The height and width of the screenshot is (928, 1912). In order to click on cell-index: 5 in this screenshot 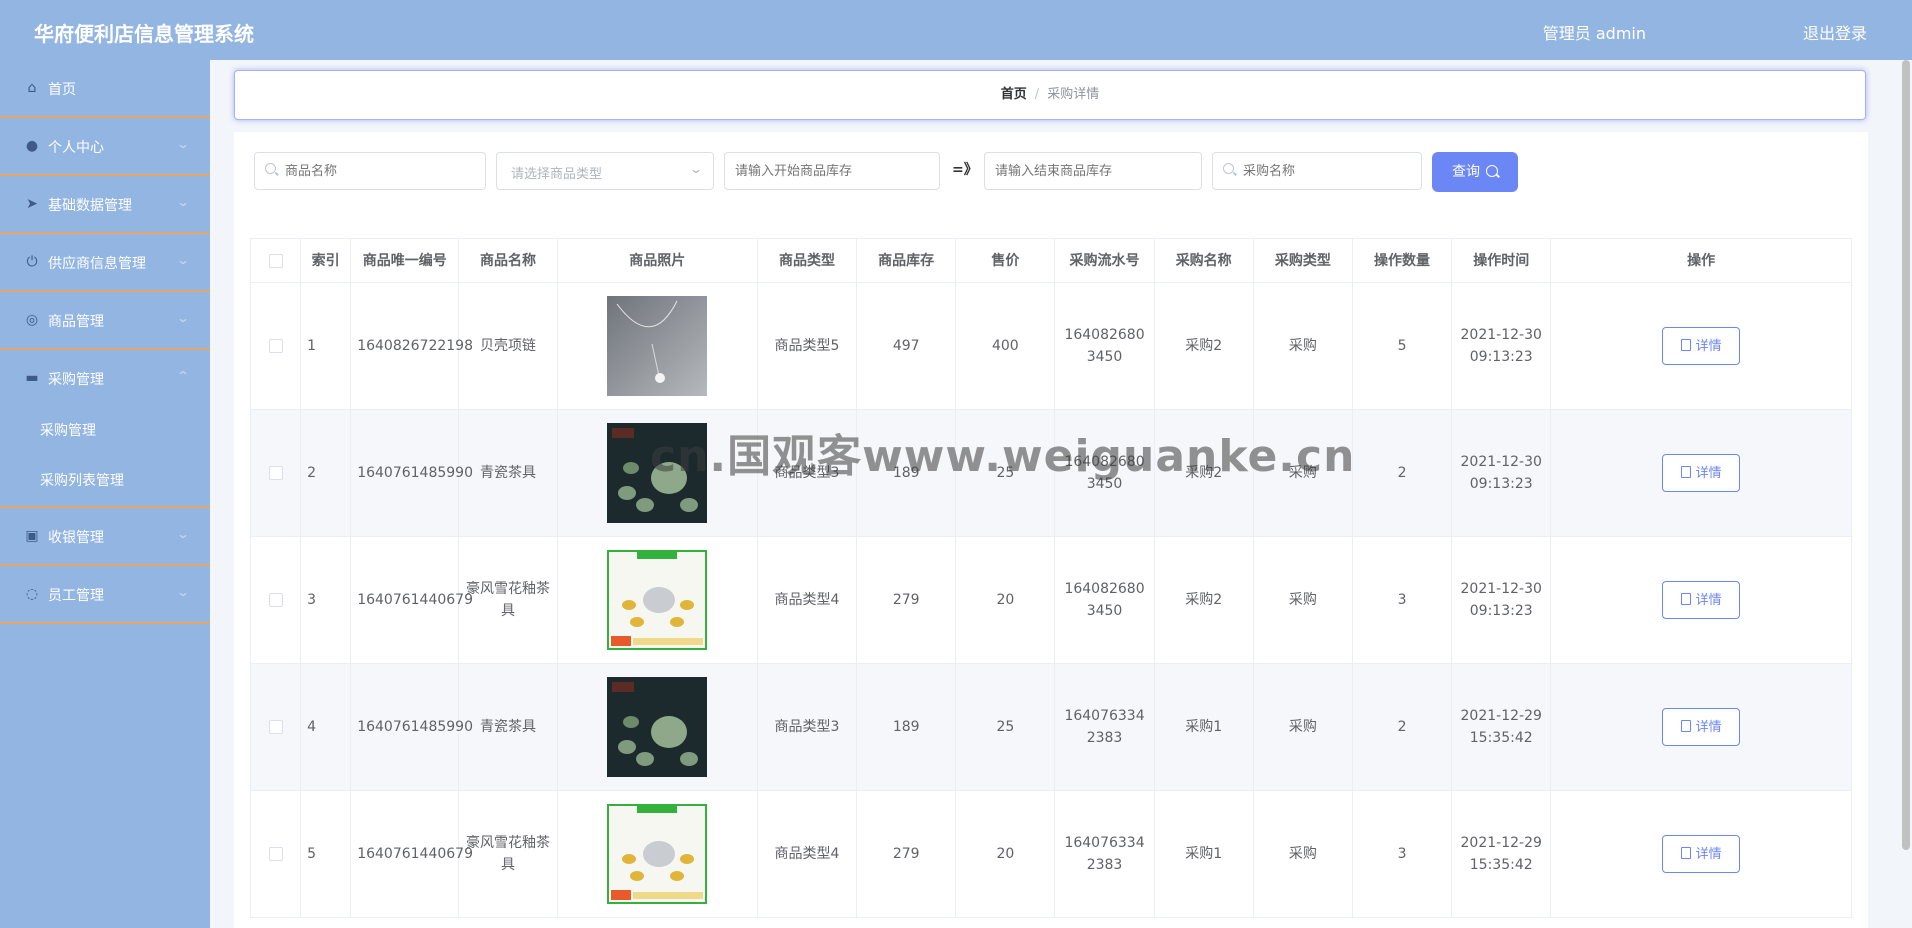, I will do `click(326, 854)`.